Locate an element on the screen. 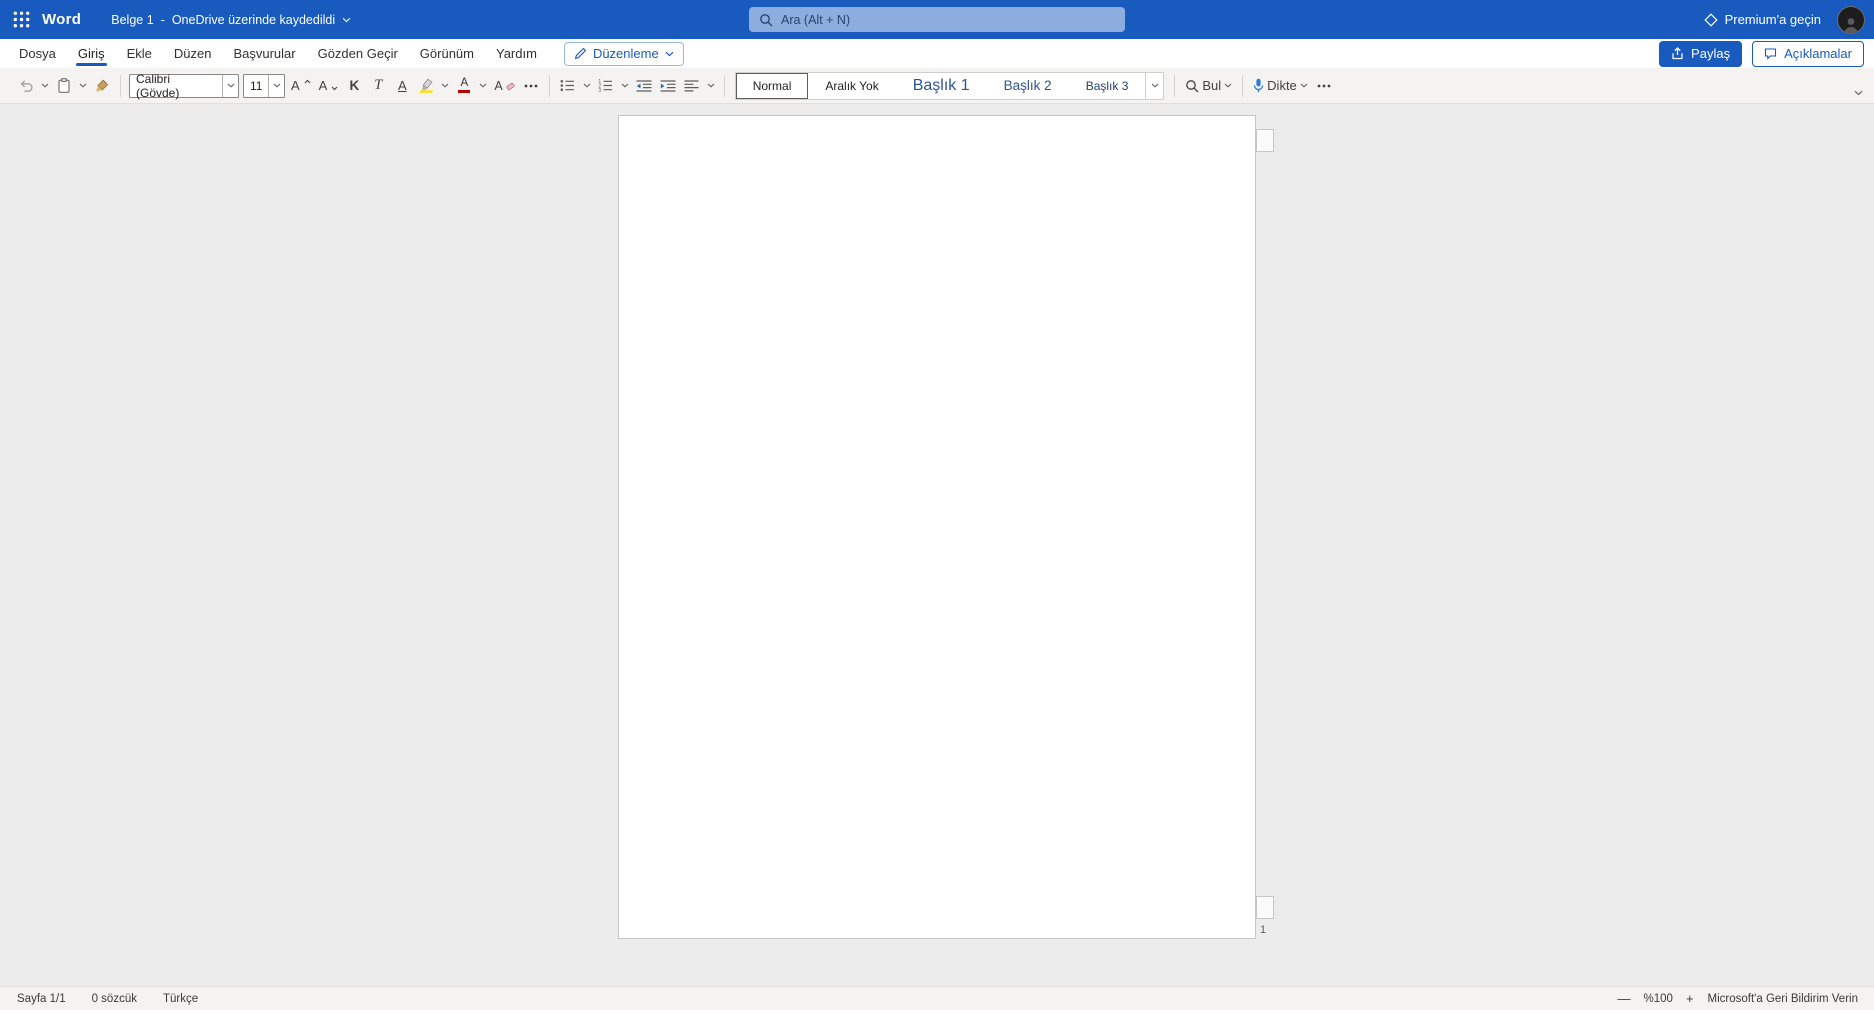 The image size is (1874, 1010). document-title-bar: Belge 1 - OneDrive üzerinde kaydedildi is located at coordinates (231, 20).